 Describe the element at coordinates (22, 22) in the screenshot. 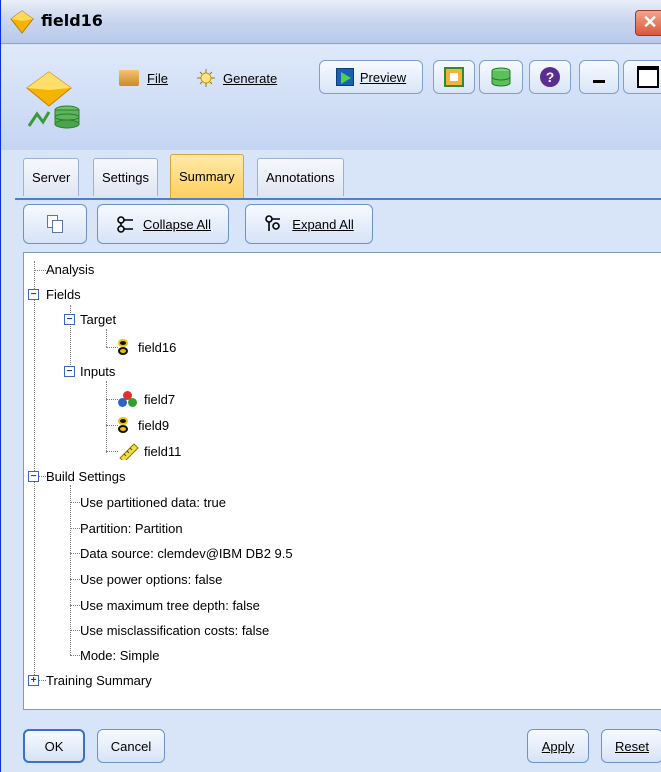

I see `node-diamond-icon` at that location.